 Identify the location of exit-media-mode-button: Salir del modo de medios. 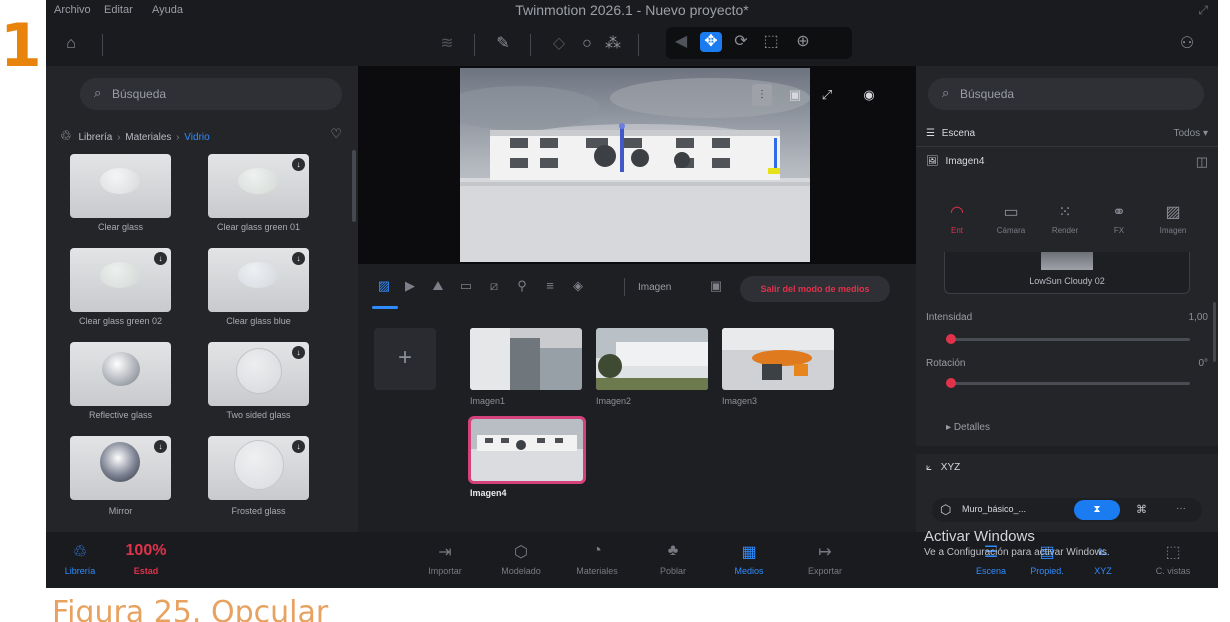
(815, 289).